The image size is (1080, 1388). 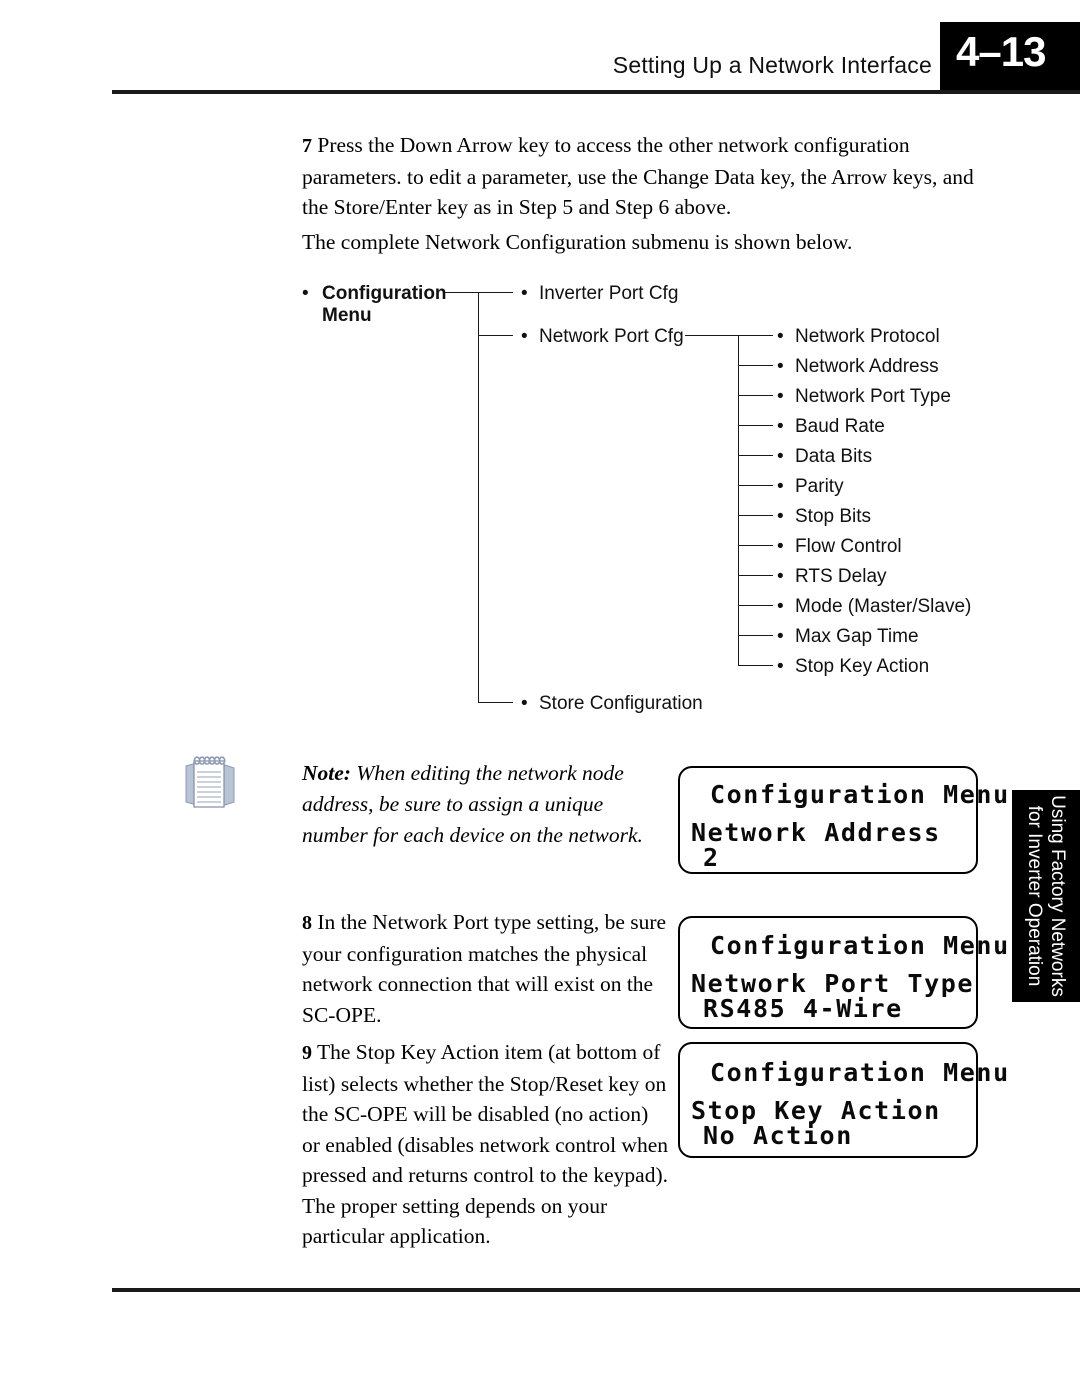 I want to click on step-8-number: 8, so click(x=307, y=923).